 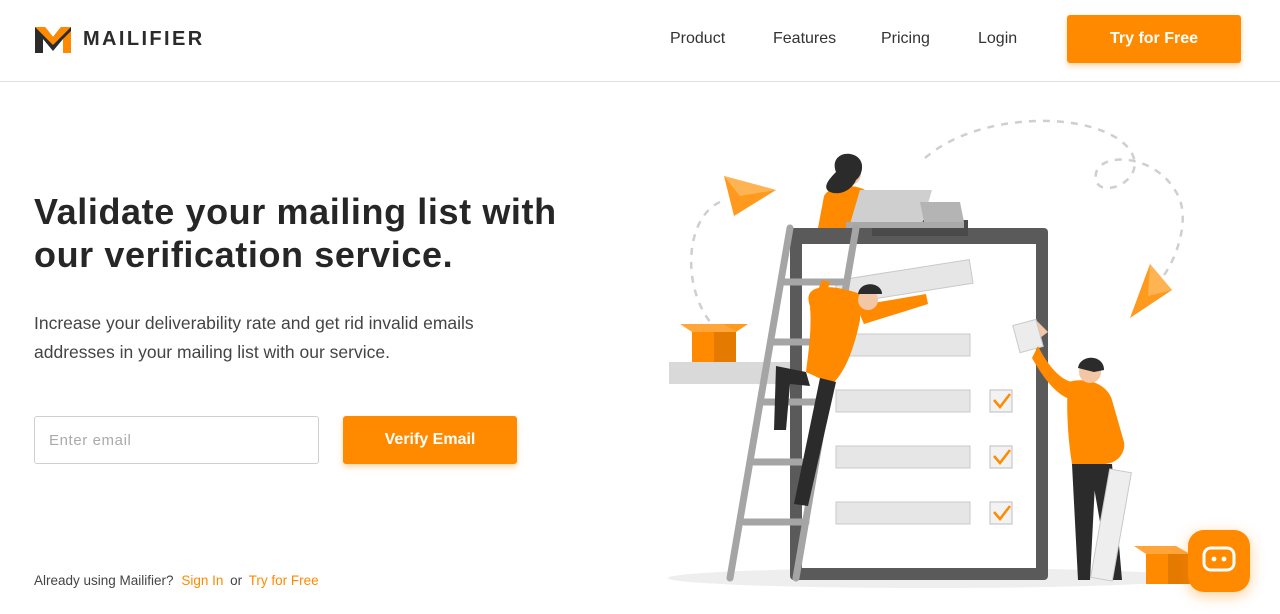 What do you see at coordinates (1154, 39) in the screenshot?
I see `try-for-free-button: Try for Free` at bounding box center [1154, 39].